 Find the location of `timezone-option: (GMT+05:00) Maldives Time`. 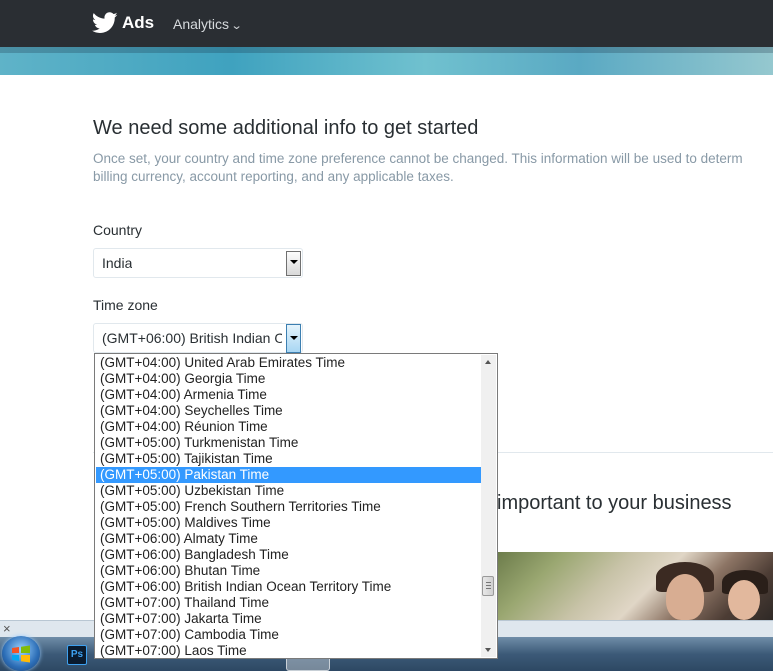

timezone-option: (GMT+05:00) Maldives Time is located at coordinates (288, 523).